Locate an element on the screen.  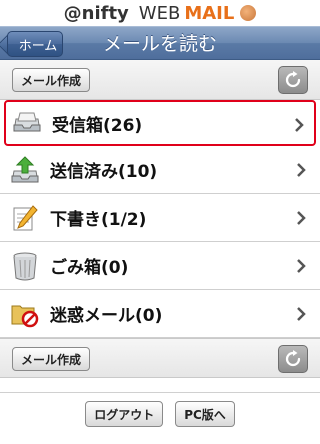
logo-web: WEB is located at coordinates (159, 13).